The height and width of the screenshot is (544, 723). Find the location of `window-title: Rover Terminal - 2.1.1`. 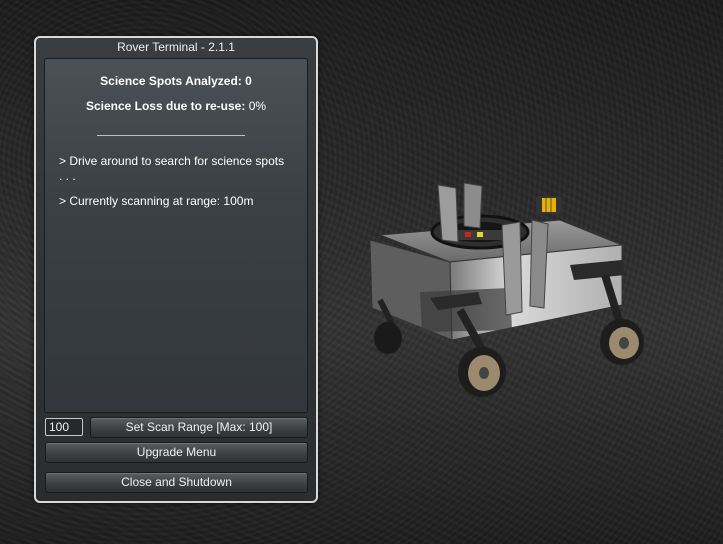

window-title: Rover Terminal - 2.1.1 is located at coordinates (176, 47).